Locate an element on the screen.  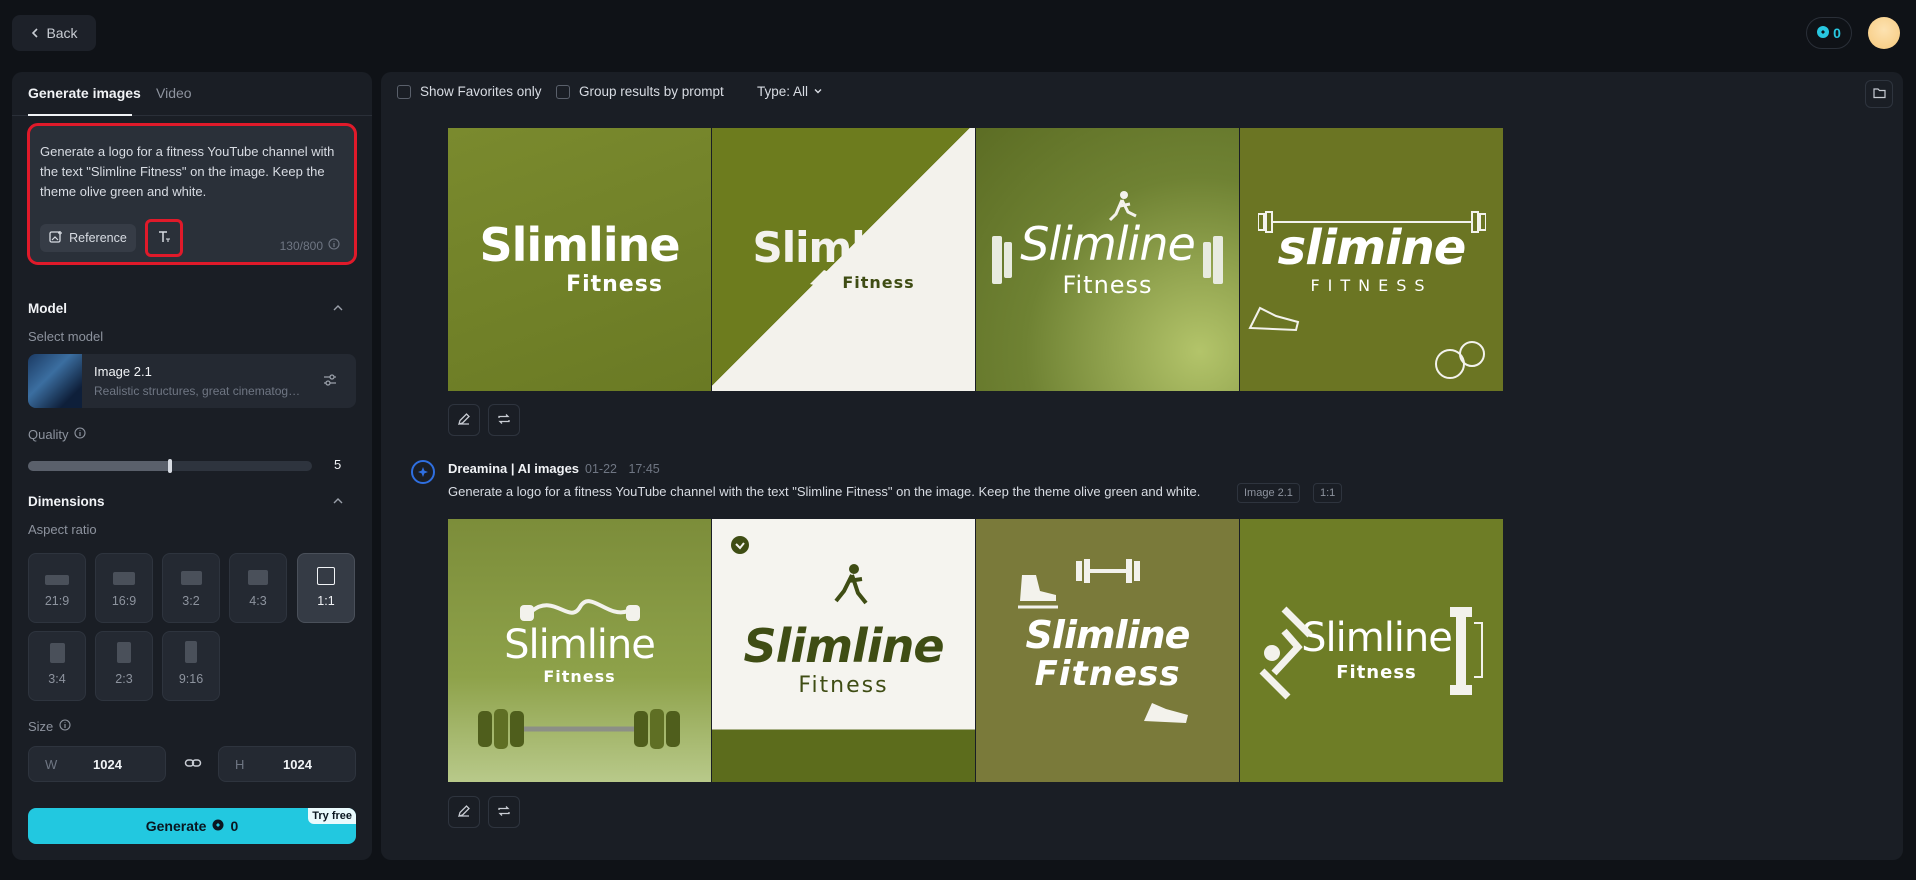
folder-icon is located at coordinates (1879, 94).